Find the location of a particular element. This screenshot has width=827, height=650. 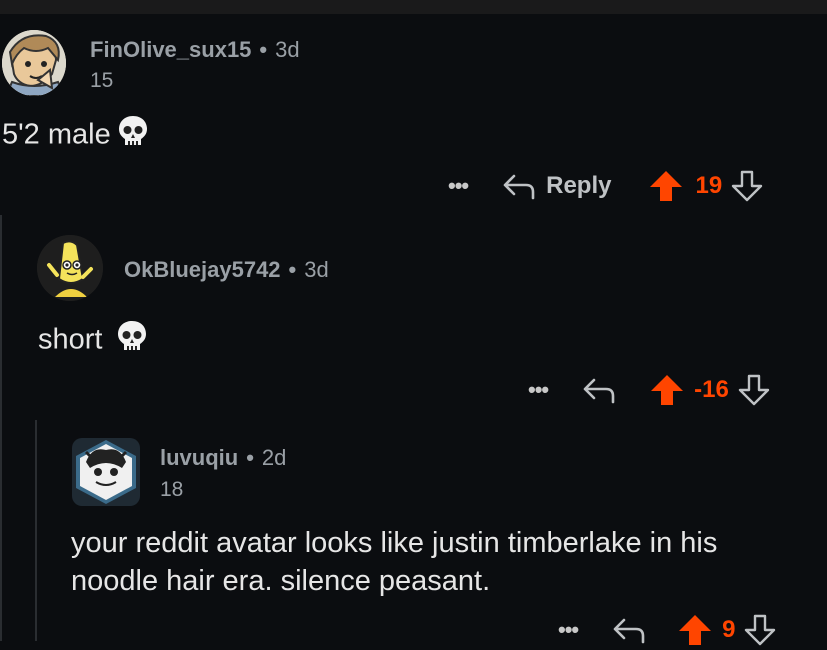

comment-actions: ••• 9 is located at coordinates (667, 630).